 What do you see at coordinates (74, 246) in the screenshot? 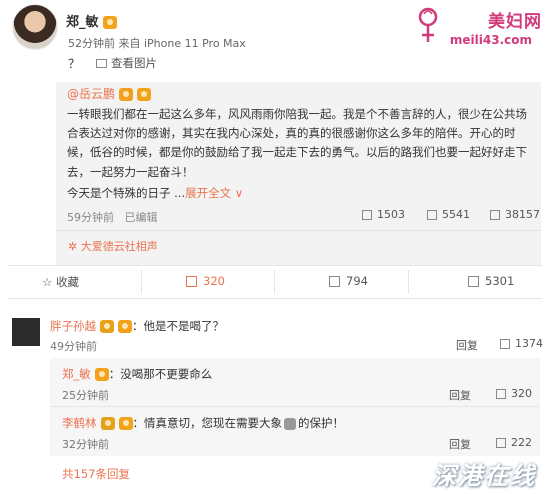
I see `topic-icon: ✲` at bounding box center [74, 246].